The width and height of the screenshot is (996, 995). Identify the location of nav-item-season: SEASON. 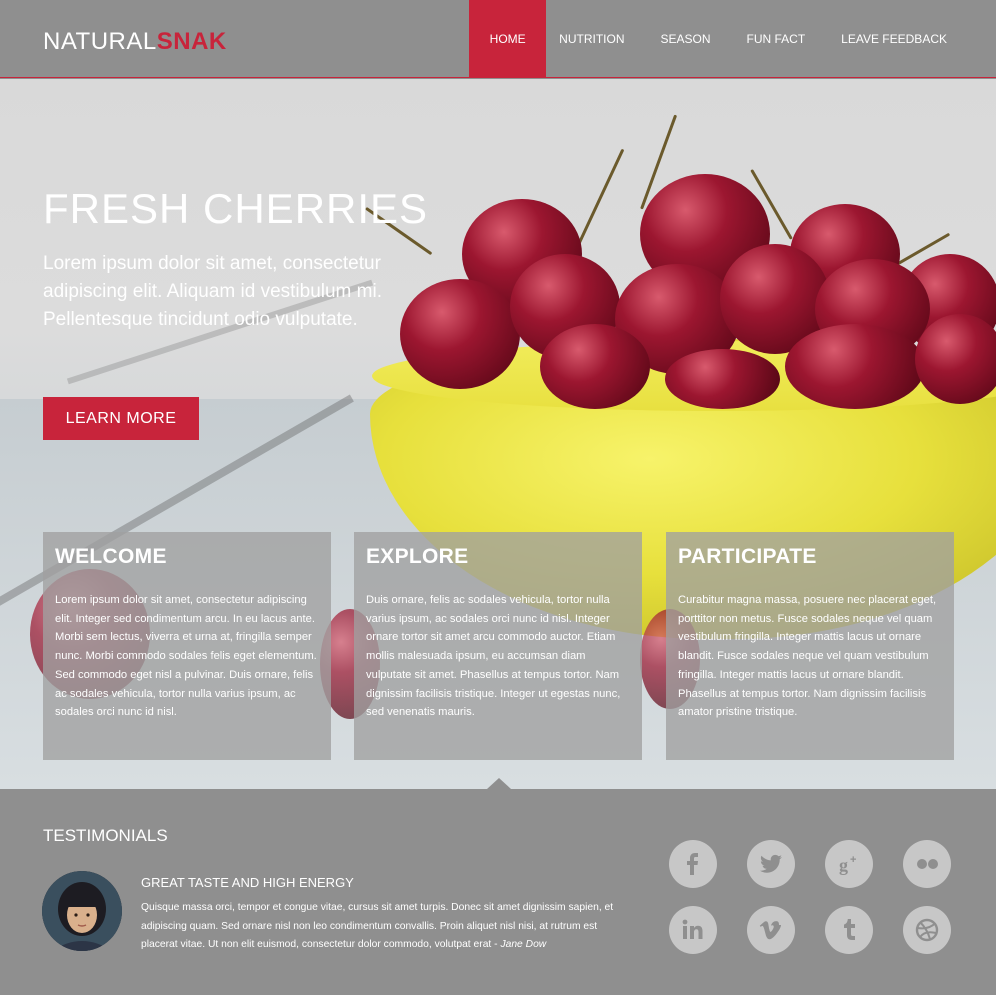
(685, 39).